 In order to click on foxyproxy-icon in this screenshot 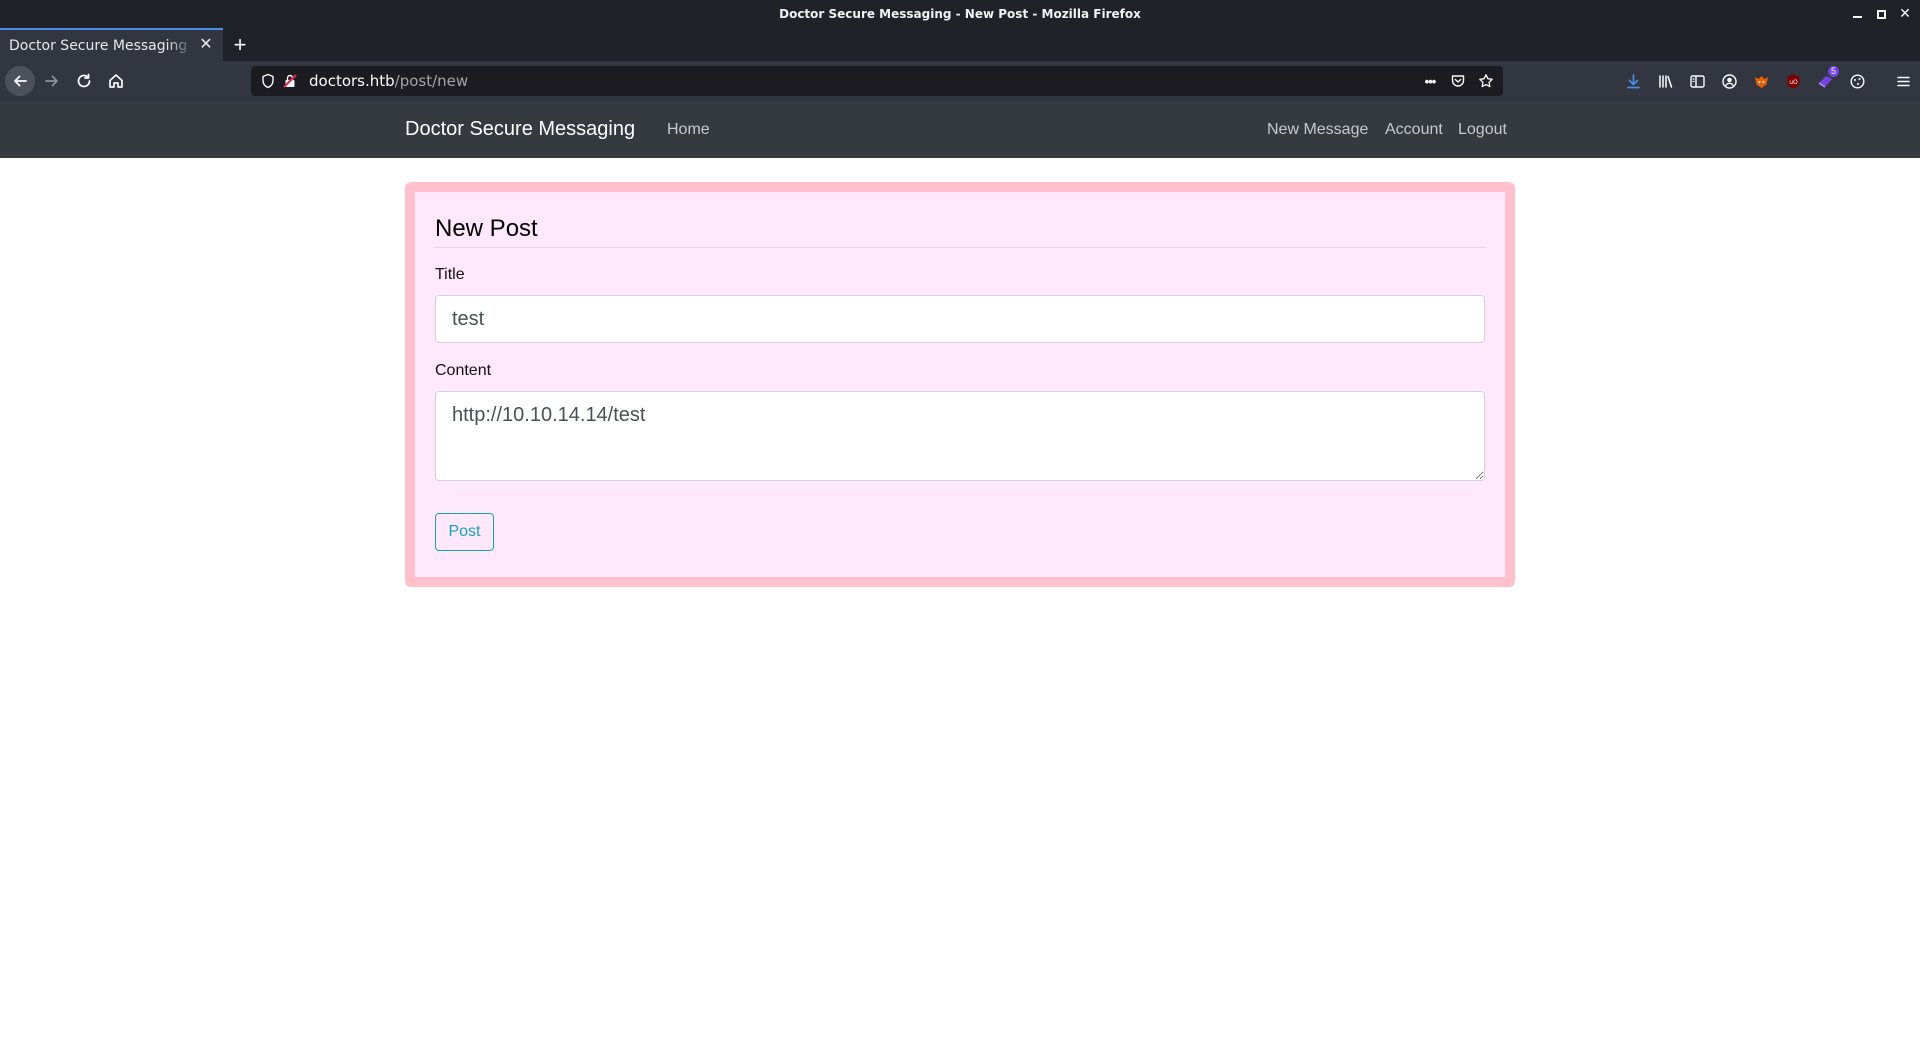, I will do `click(1761, 81)`.